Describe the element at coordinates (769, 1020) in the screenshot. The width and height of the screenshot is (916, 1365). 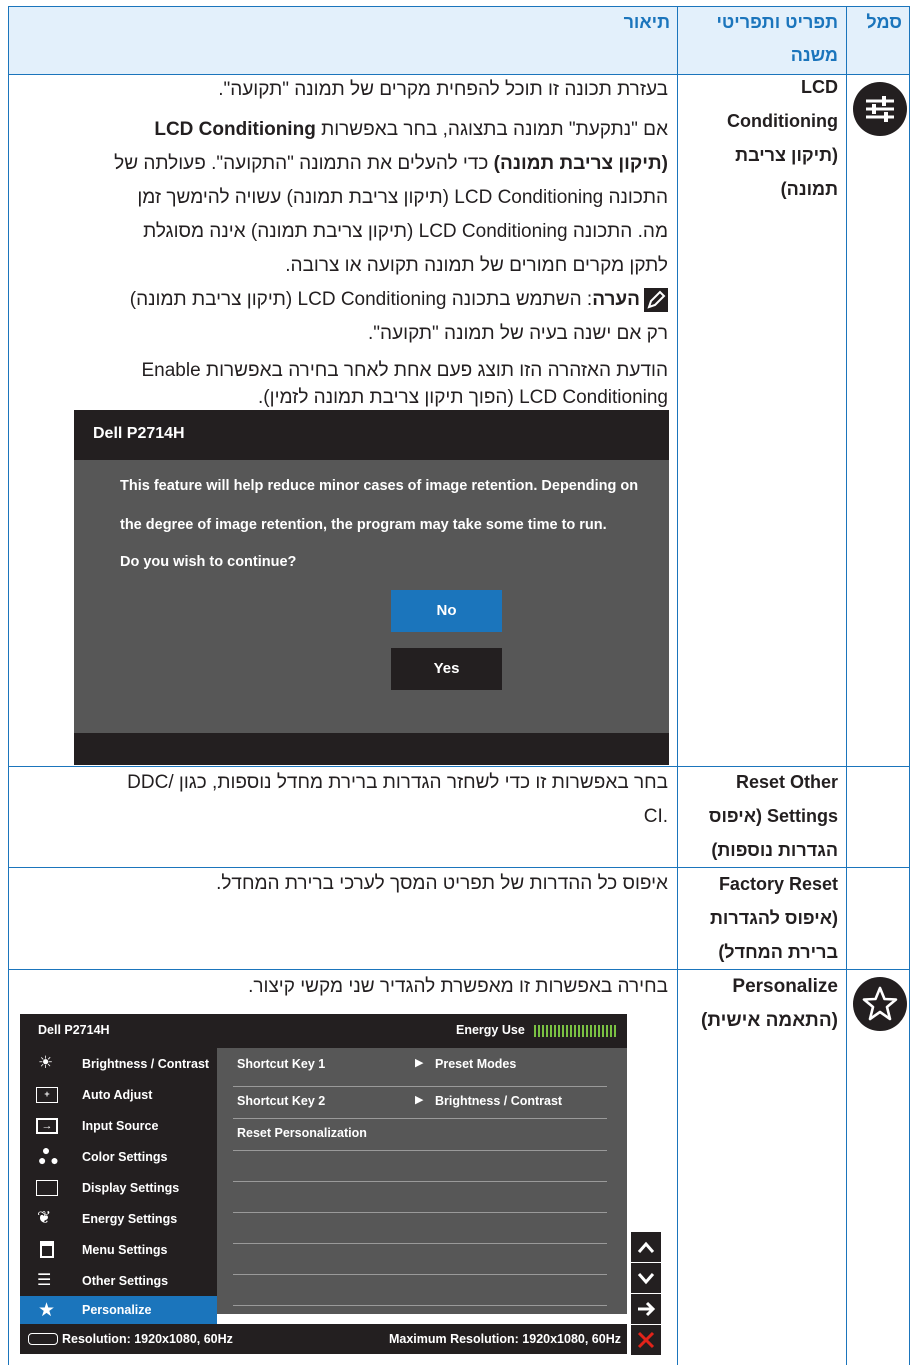
I see `personalize-title-2: (התאמה אישית)` at that location.